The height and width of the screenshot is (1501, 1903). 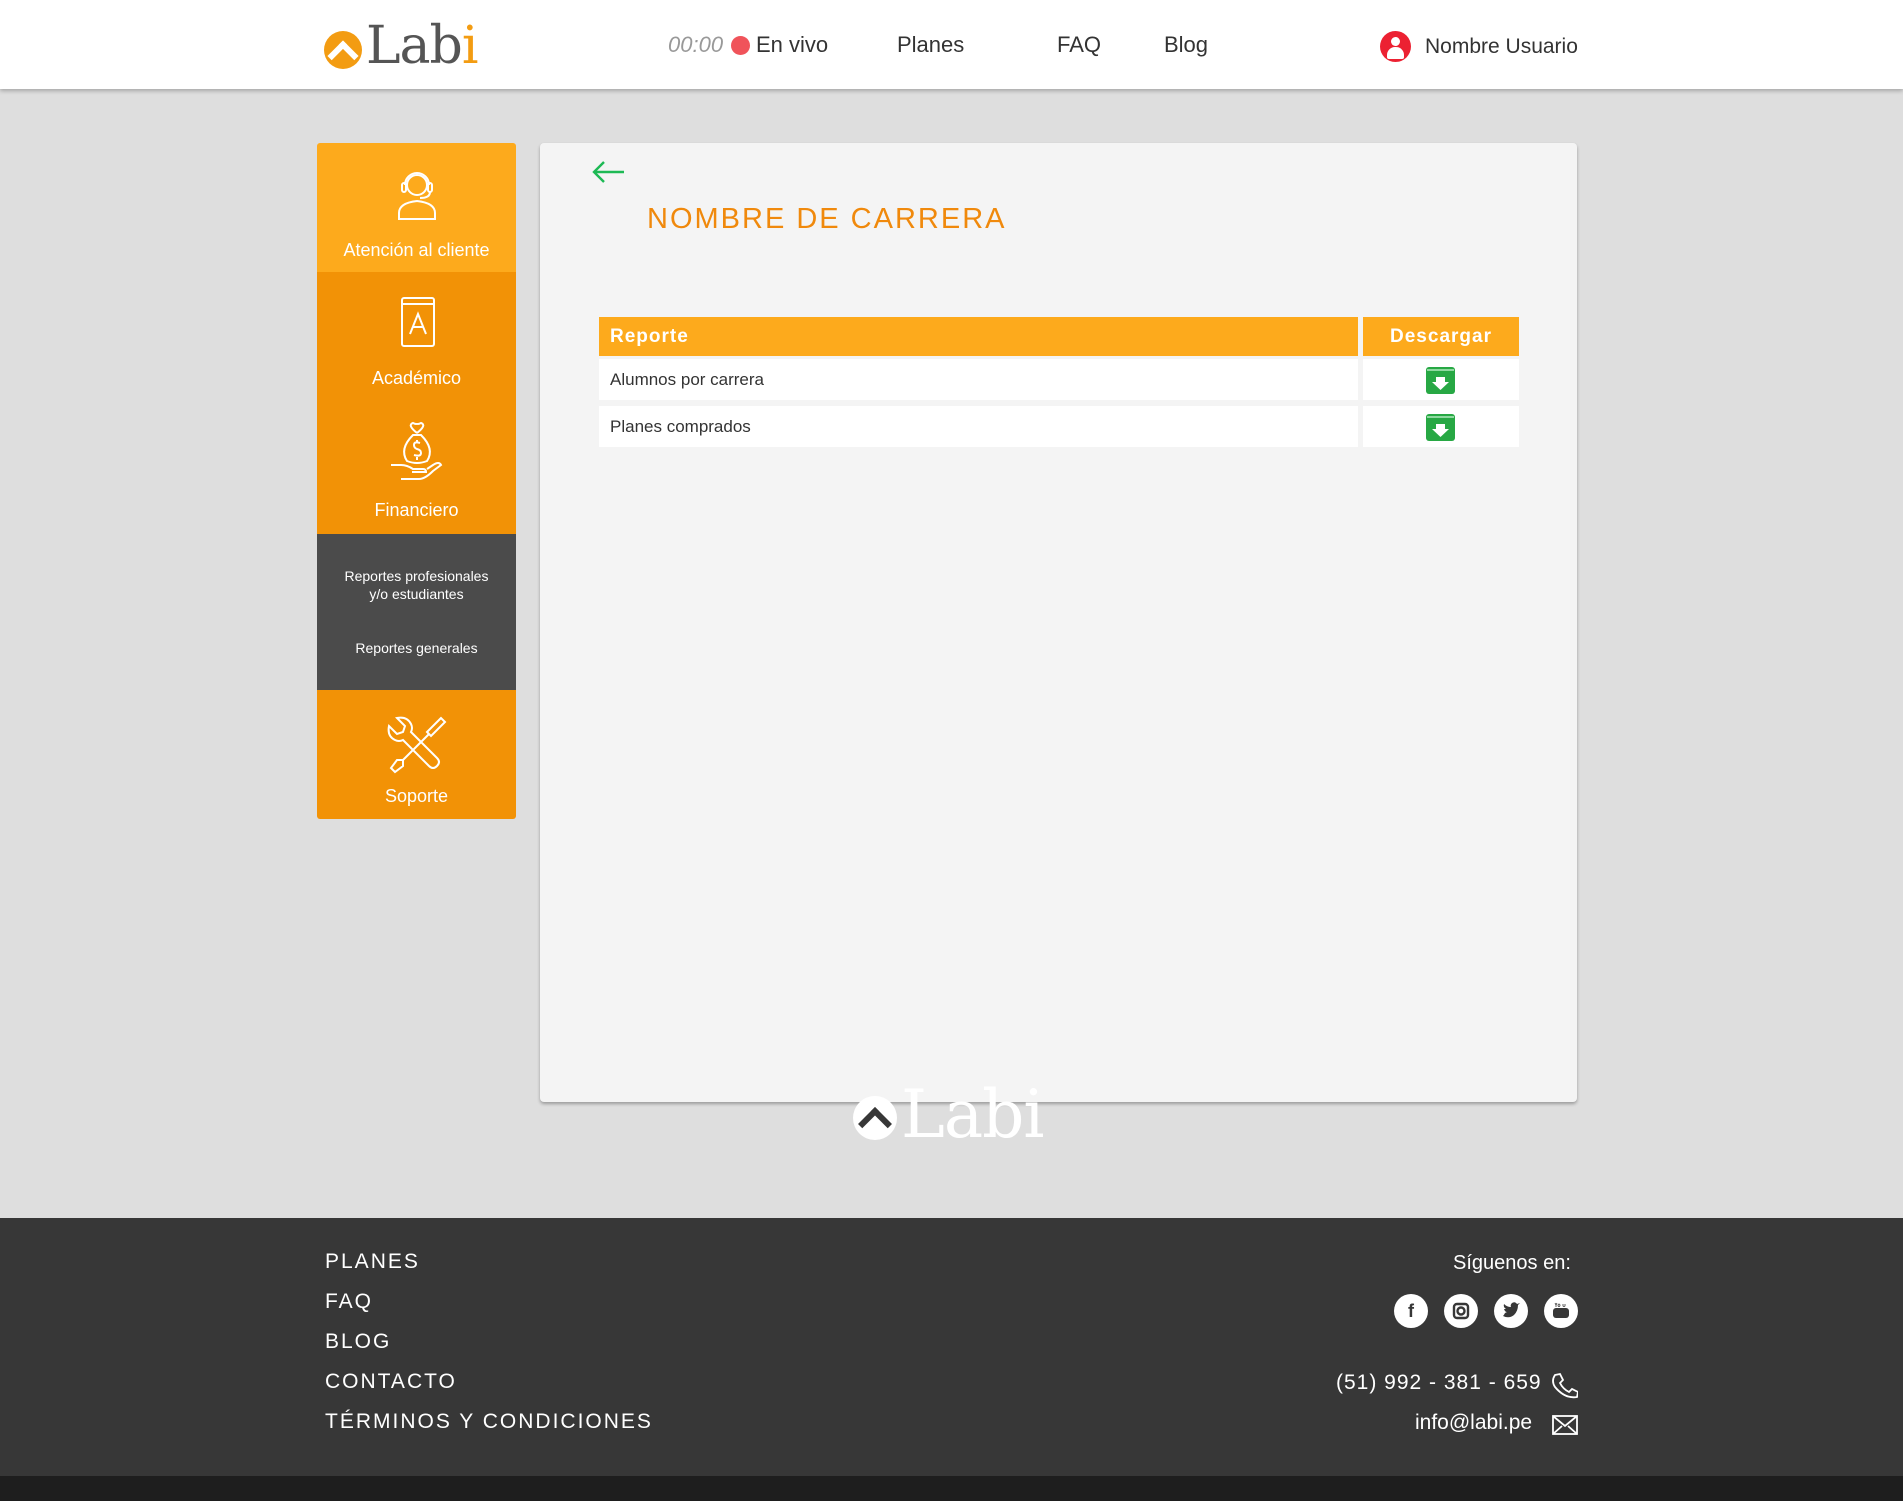 What do you see at coordinates (1511, 1311) in the screenshot?
I see `twitter-icon` at bounding box center [1511, 1311].